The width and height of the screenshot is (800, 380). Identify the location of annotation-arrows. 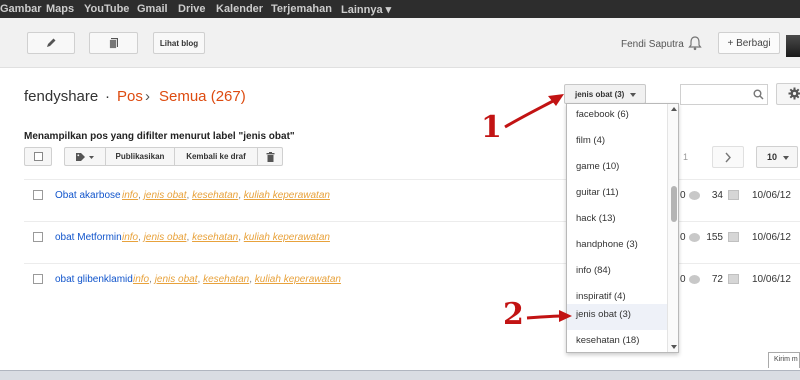
(538, 208).